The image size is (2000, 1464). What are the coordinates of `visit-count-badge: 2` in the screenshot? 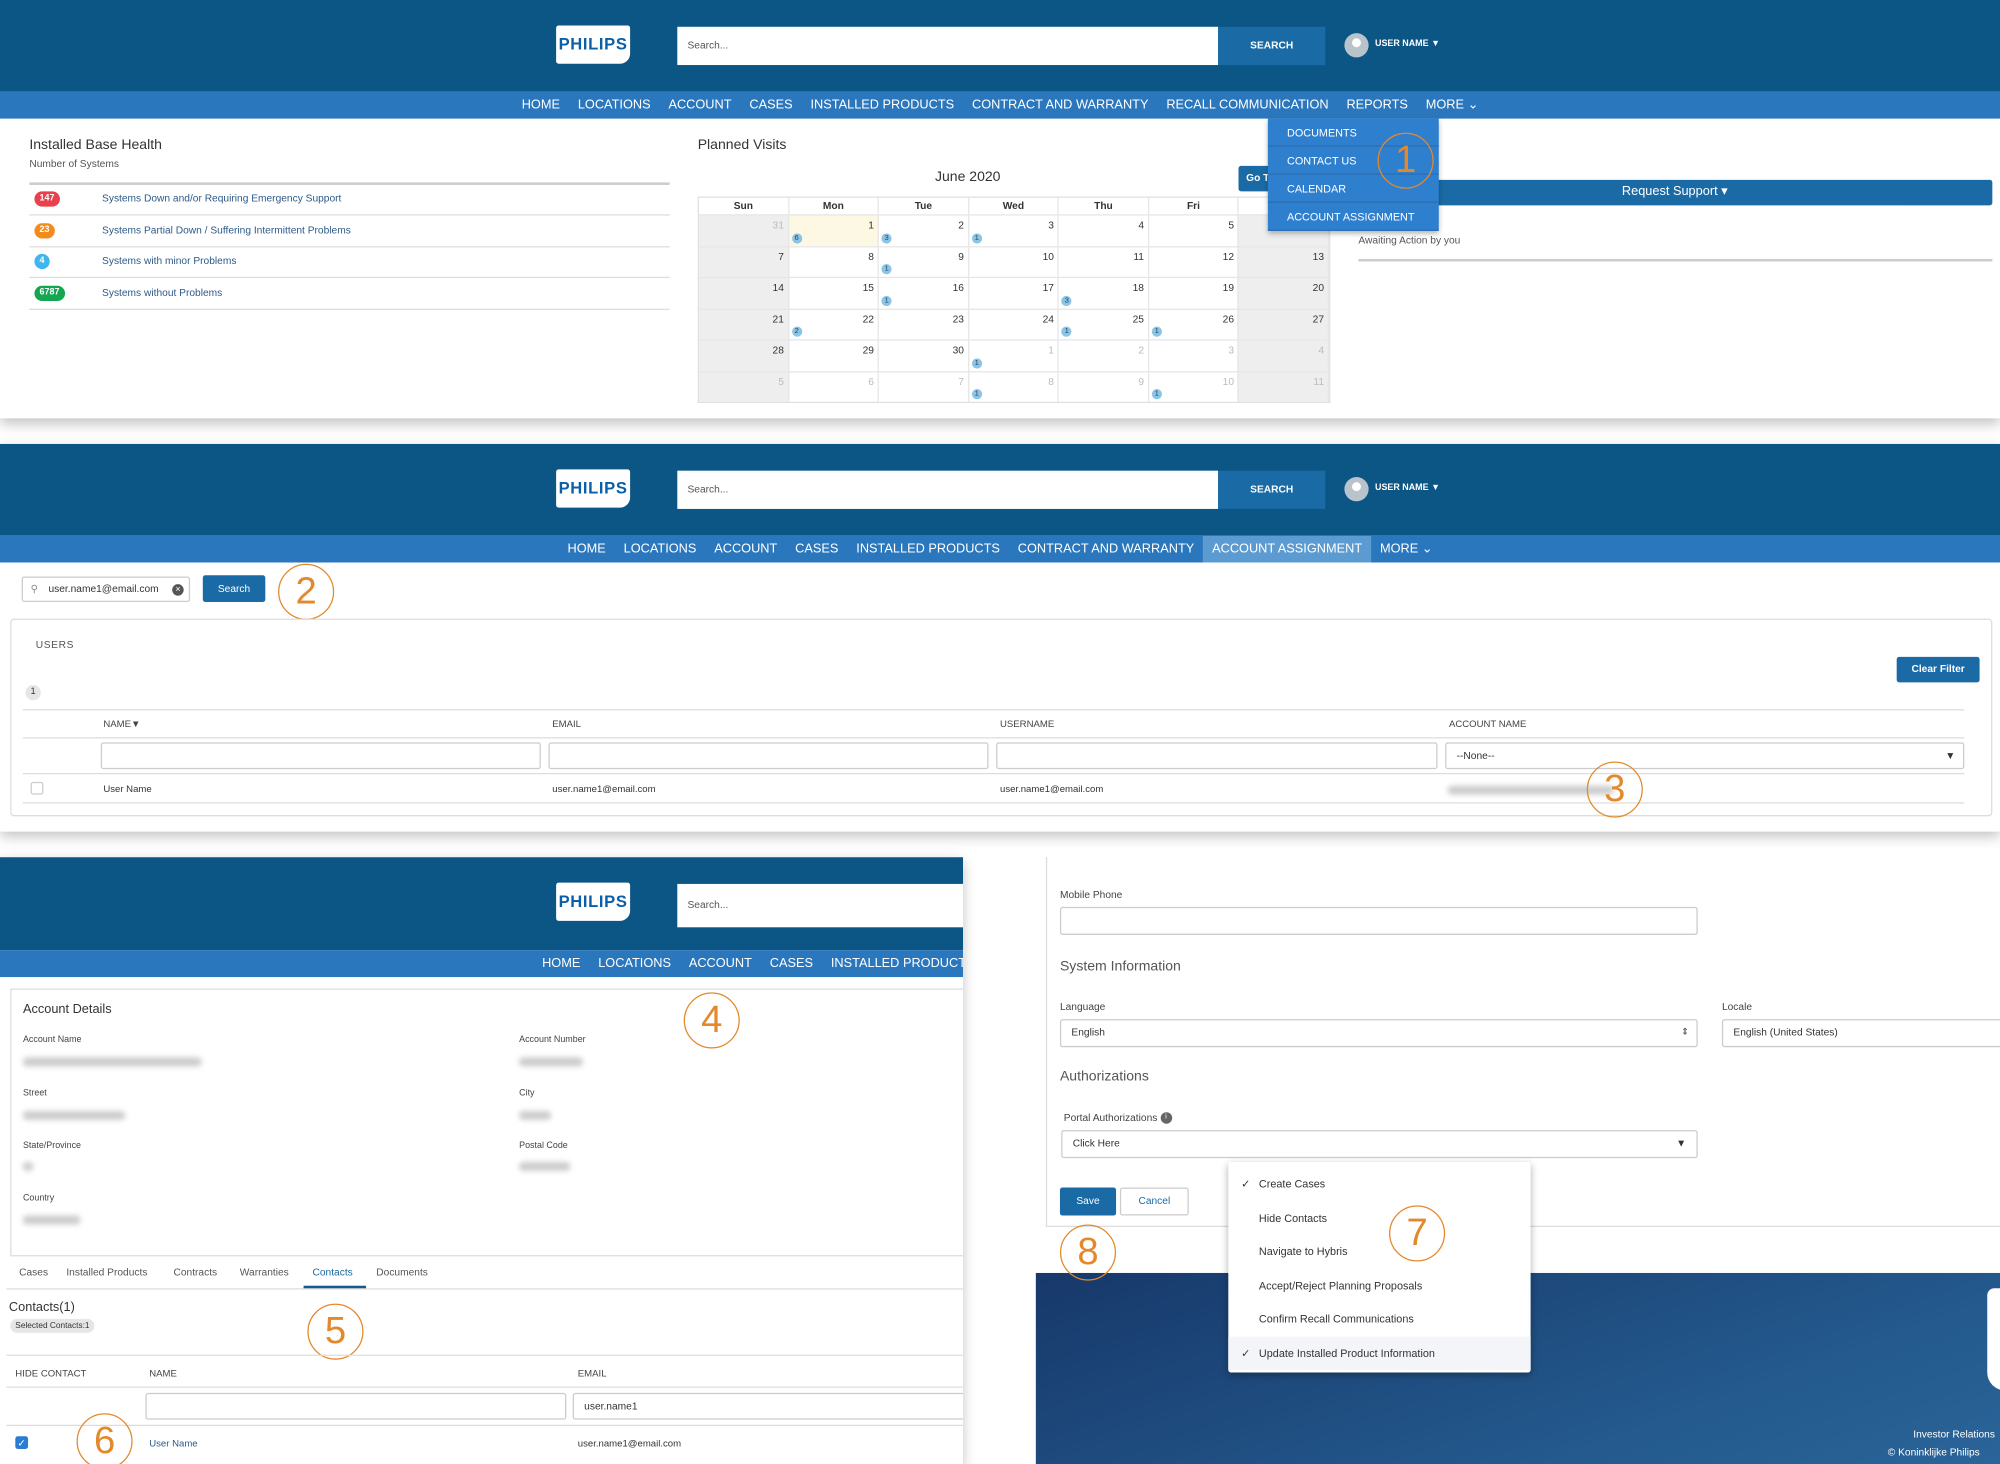 It's located at (796, 331).